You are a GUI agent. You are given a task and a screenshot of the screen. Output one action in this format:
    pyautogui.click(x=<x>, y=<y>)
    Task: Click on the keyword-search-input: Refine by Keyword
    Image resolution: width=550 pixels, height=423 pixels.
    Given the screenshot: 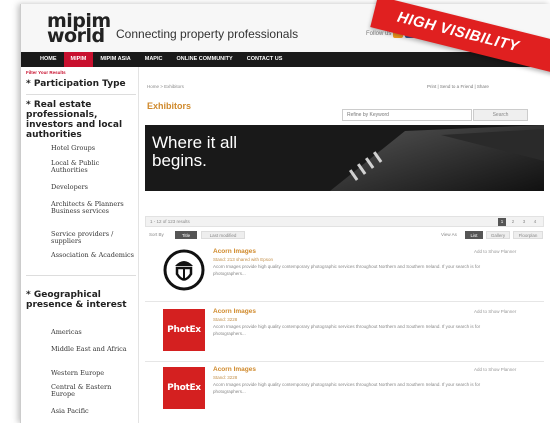 What is the action you would take?
    pyautogui.click(x=407, y=115)
    